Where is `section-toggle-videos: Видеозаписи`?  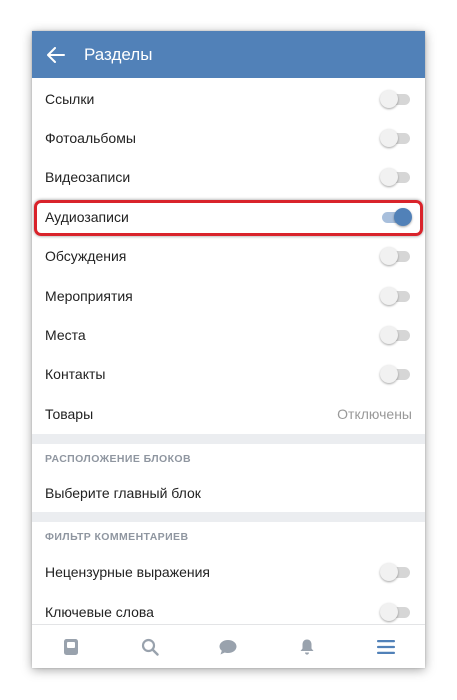 section-toggle-videos: Видеозаписи is located at coordinates (228, 177).